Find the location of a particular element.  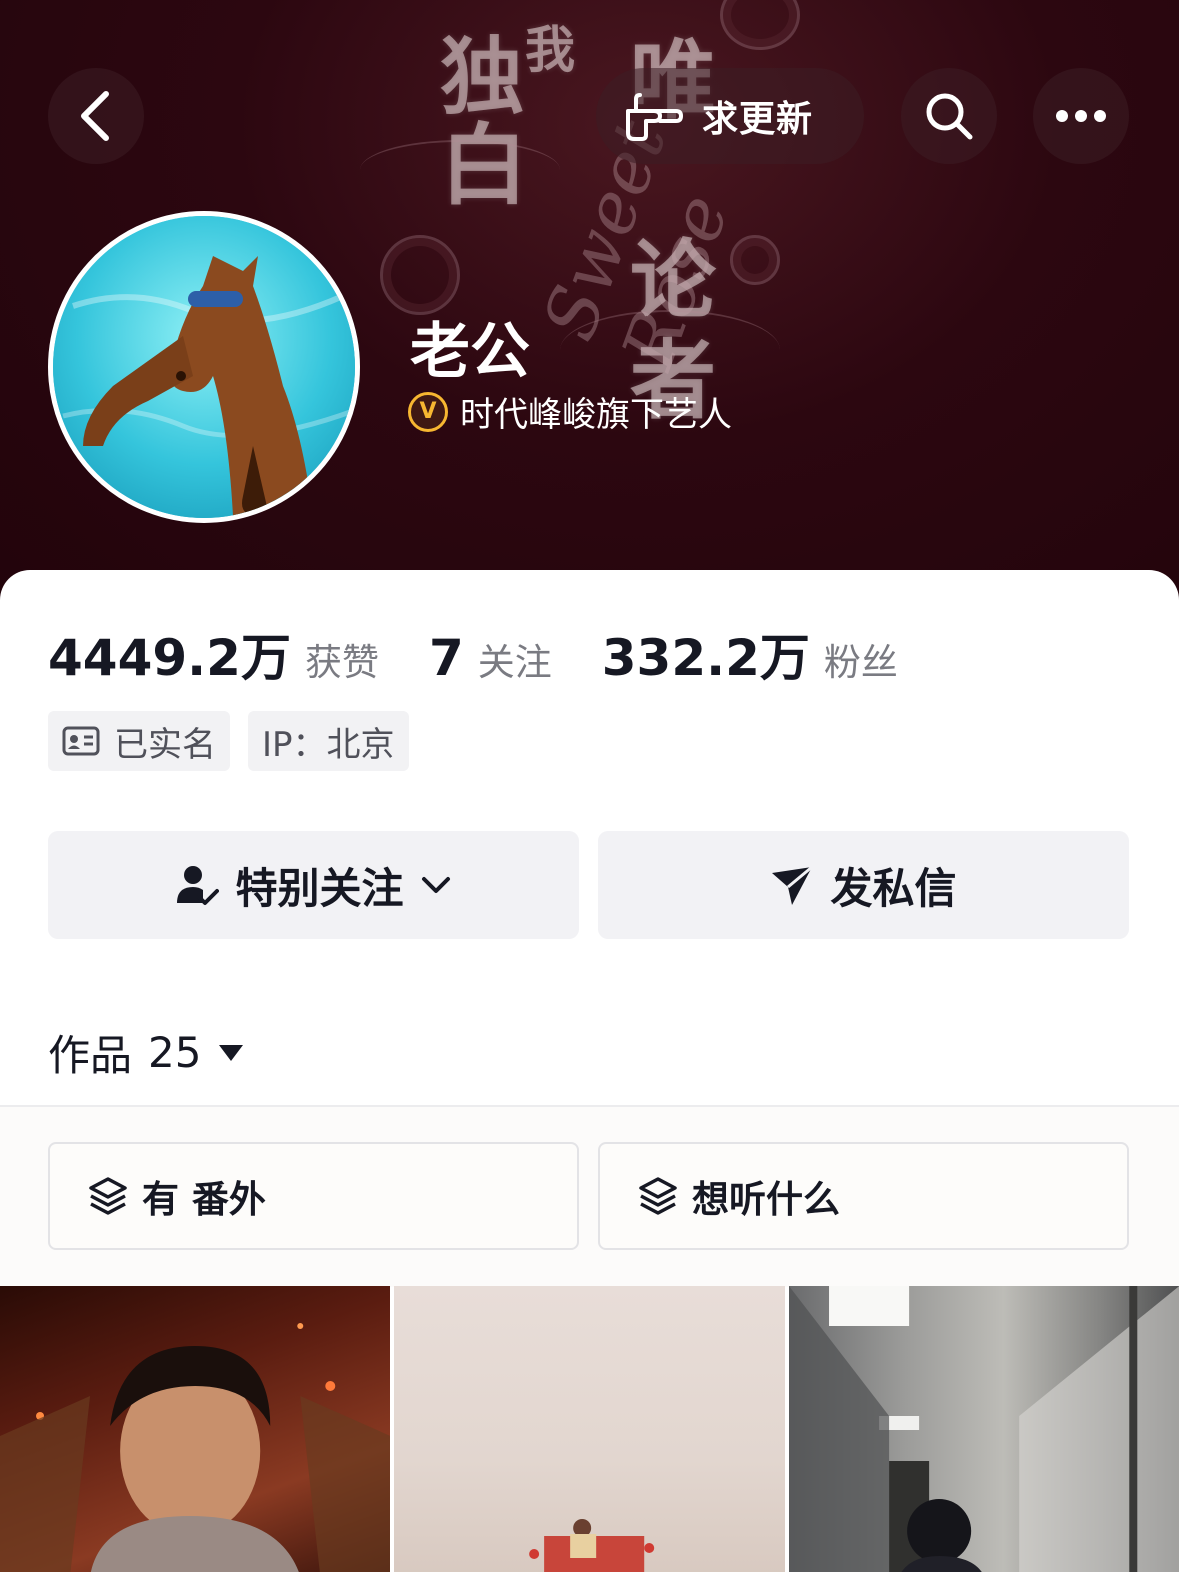

realname-tag: 已实名 is located at coordinates (139, 741).